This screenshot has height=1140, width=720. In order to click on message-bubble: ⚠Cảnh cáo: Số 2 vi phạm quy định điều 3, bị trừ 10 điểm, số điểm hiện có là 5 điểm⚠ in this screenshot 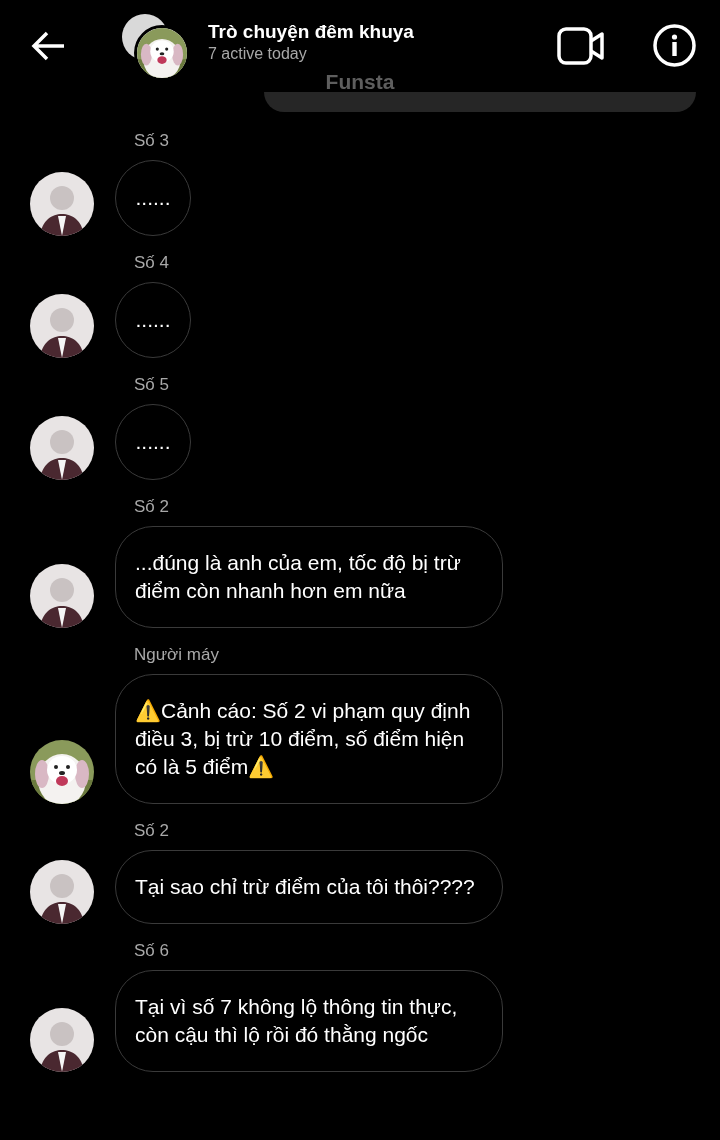, I will do `click(309, 739)`.